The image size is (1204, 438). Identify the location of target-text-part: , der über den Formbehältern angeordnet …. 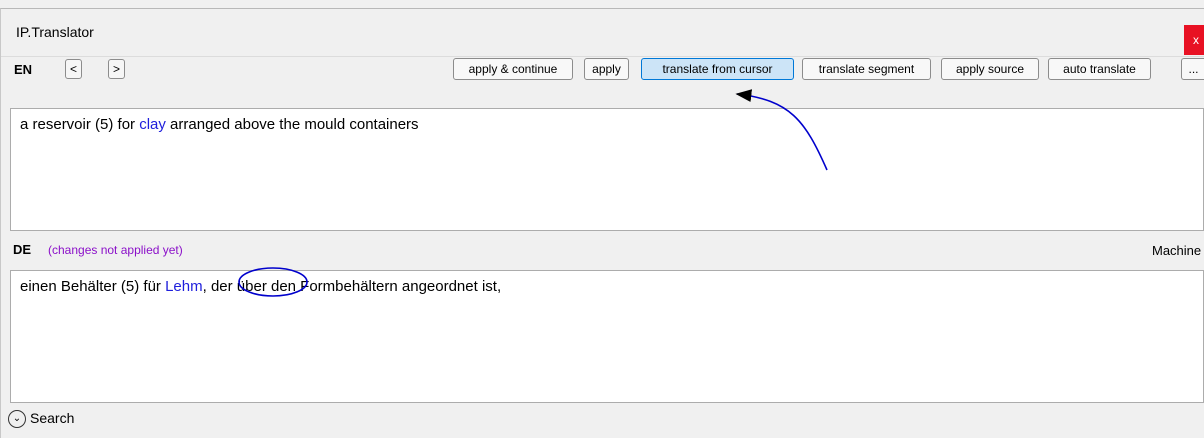
(352, 286).